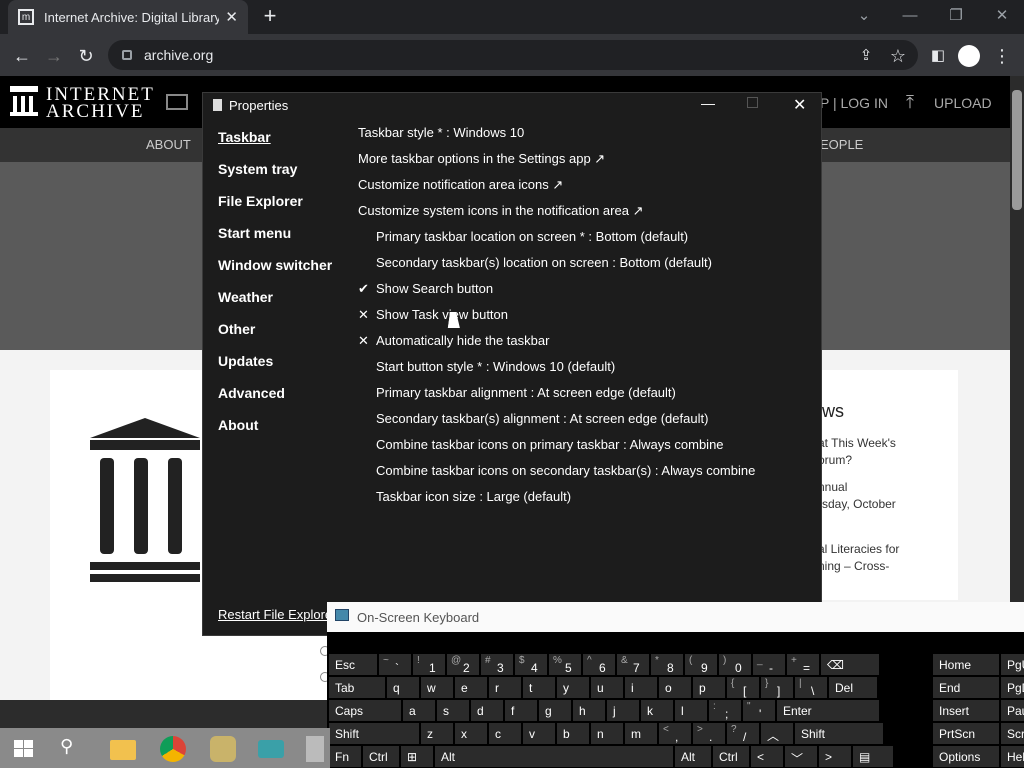  What do you see at coordinates (743, 733) in the screenshot?
I see `key: ? /` at bounding box center [743, 733].